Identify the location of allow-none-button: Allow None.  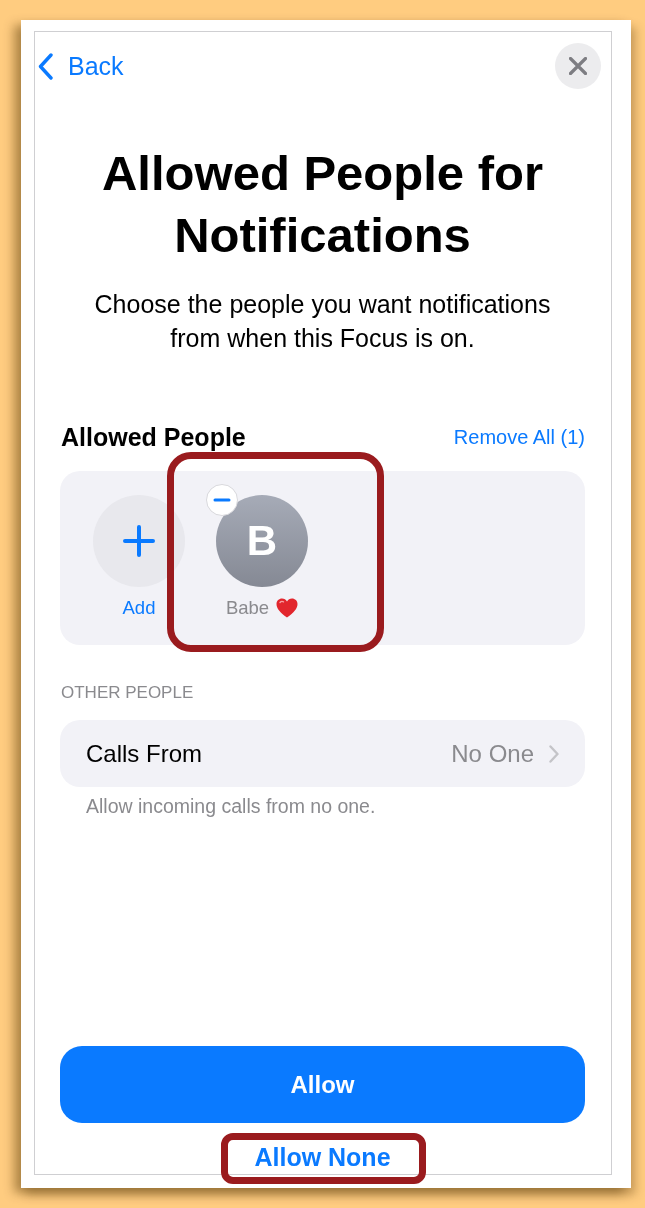
(322, 1157).